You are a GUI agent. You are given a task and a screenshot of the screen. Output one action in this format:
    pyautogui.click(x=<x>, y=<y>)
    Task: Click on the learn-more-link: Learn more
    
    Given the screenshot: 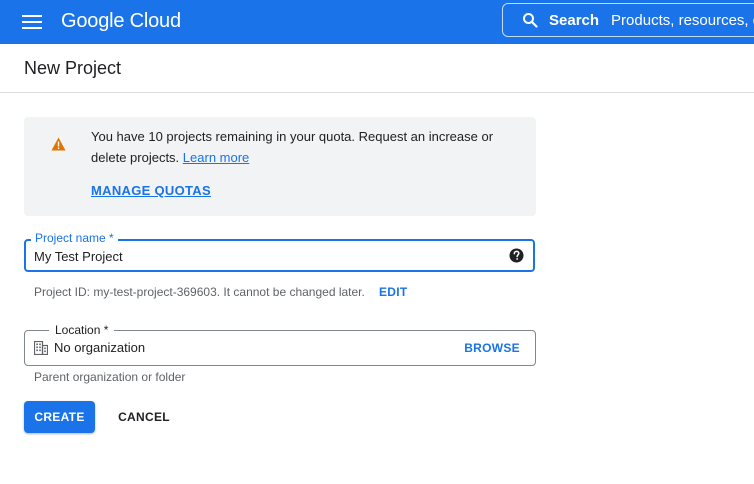 What is the action you would take?
    pyautogui.click(x=216, y=157)
    